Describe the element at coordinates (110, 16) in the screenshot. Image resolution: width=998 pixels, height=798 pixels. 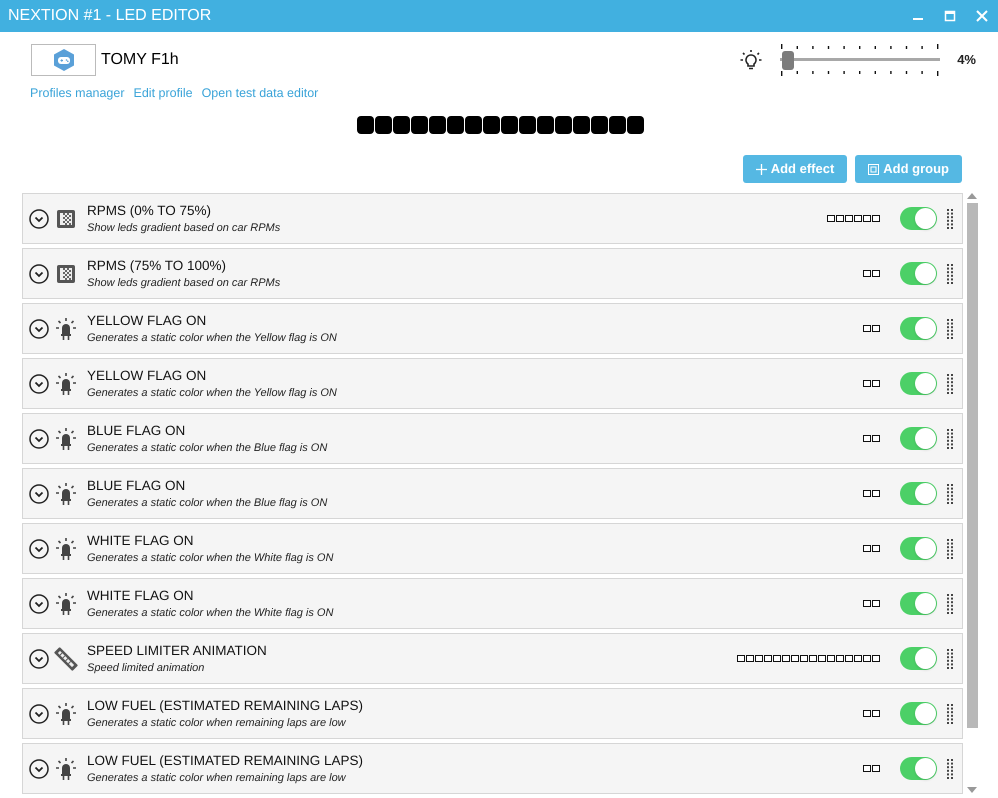
I see `window-title: NEXTION #1 - LED EDITOR` at that location.